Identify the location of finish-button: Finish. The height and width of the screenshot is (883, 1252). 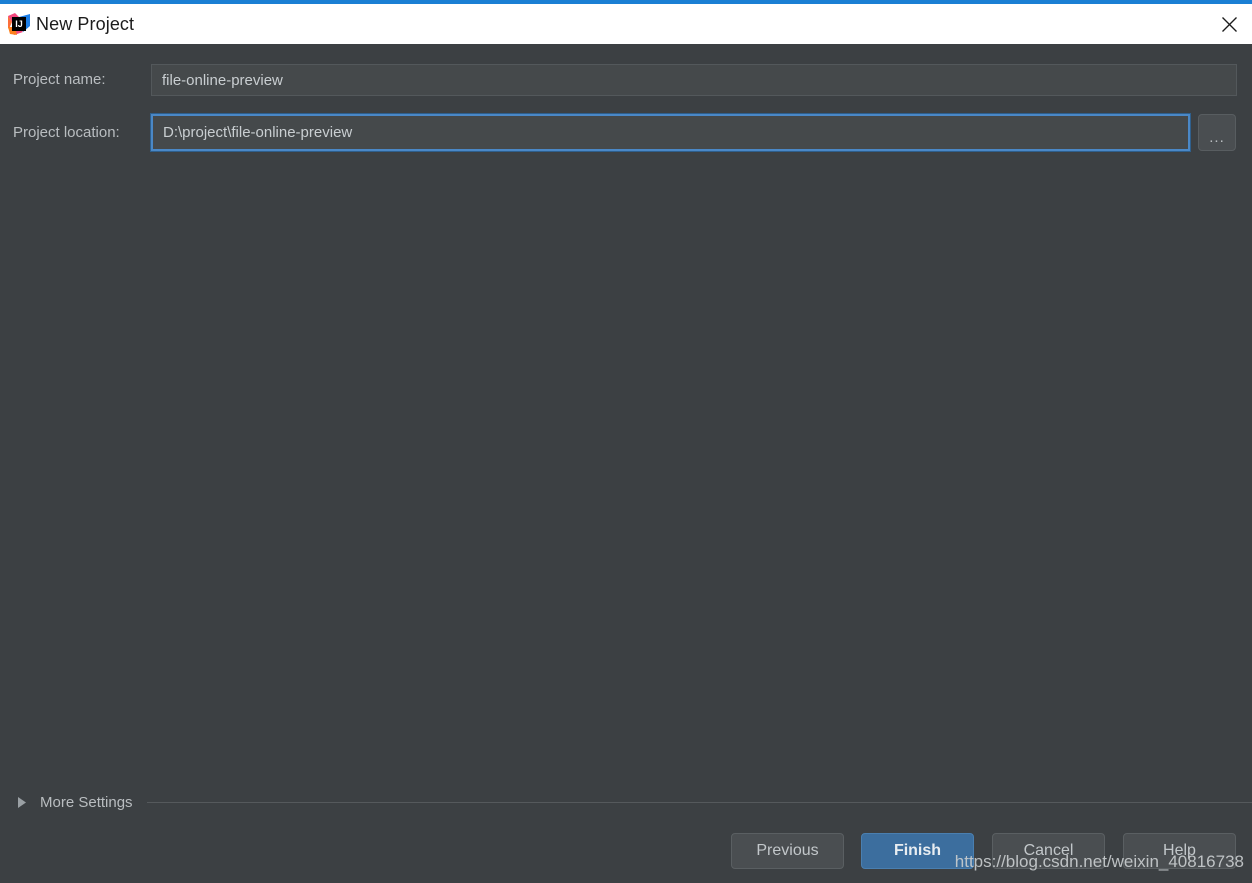
(917, 851).